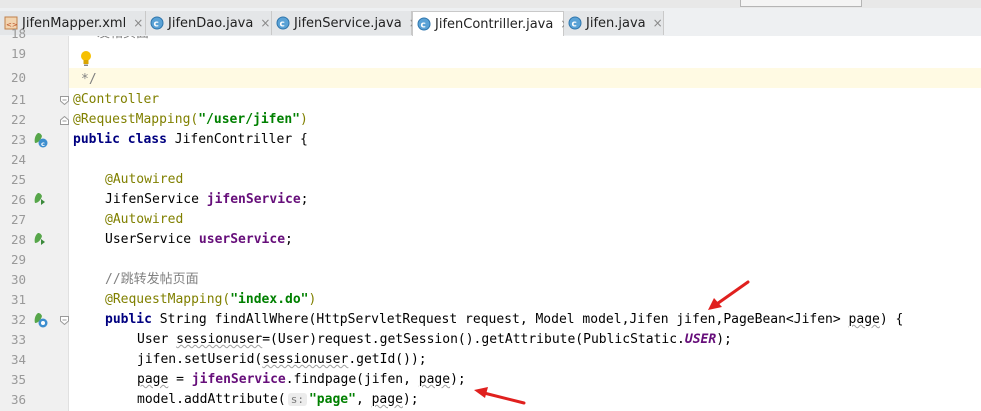 The width and height of the screenshot is (981, 411). What do you see at coordinates (18, 239) in the screenshot?
I see `line-number: 28` at bounding box center [18, 239].